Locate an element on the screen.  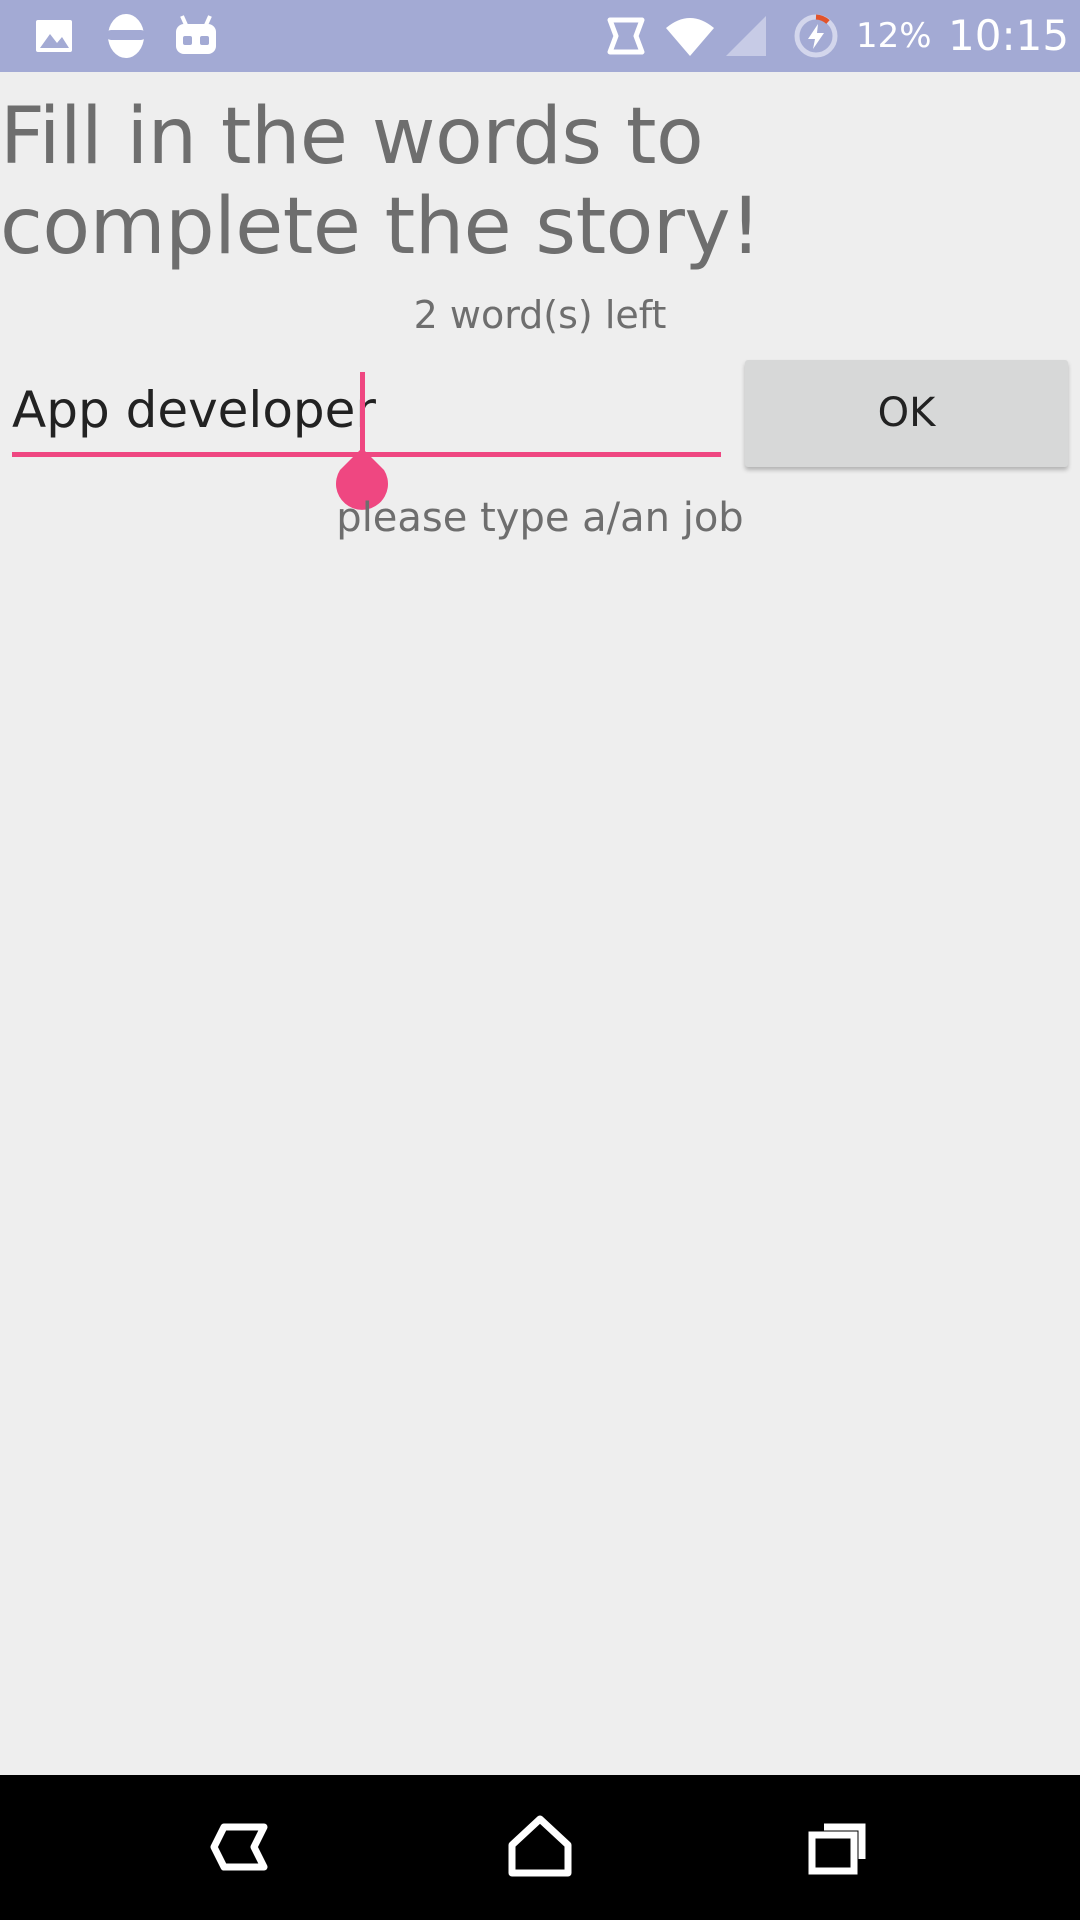
word-input-field: App developer is located at coordinates (366, 413).